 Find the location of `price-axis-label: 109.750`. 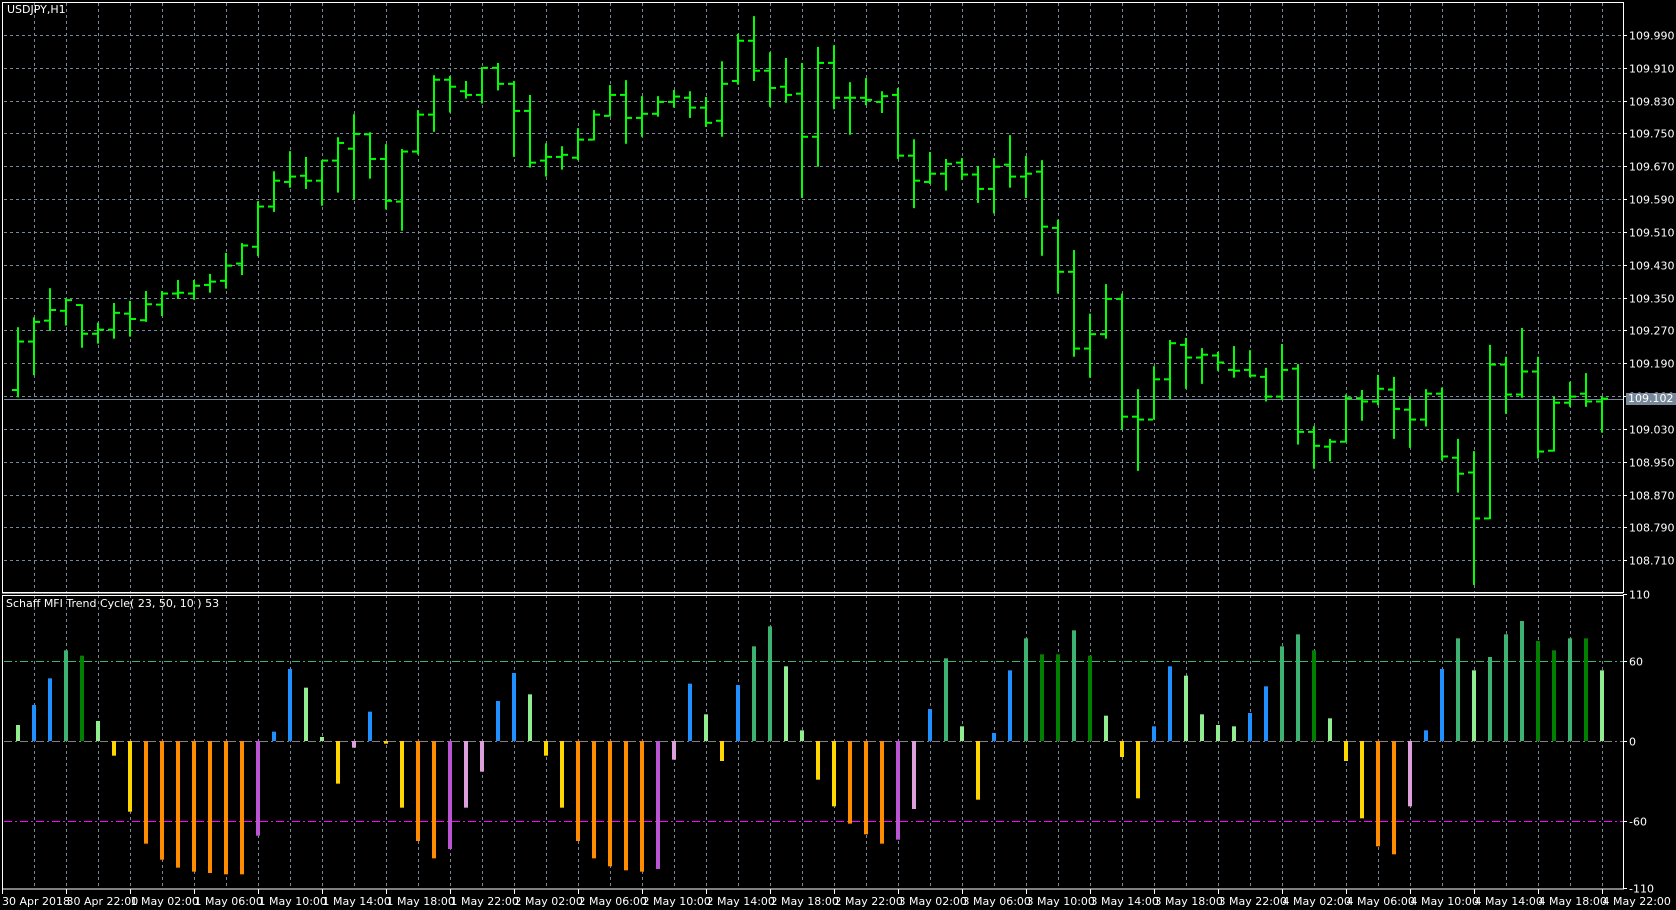

price-axis-label: 109.750 is located at coordinates (1652, 134).